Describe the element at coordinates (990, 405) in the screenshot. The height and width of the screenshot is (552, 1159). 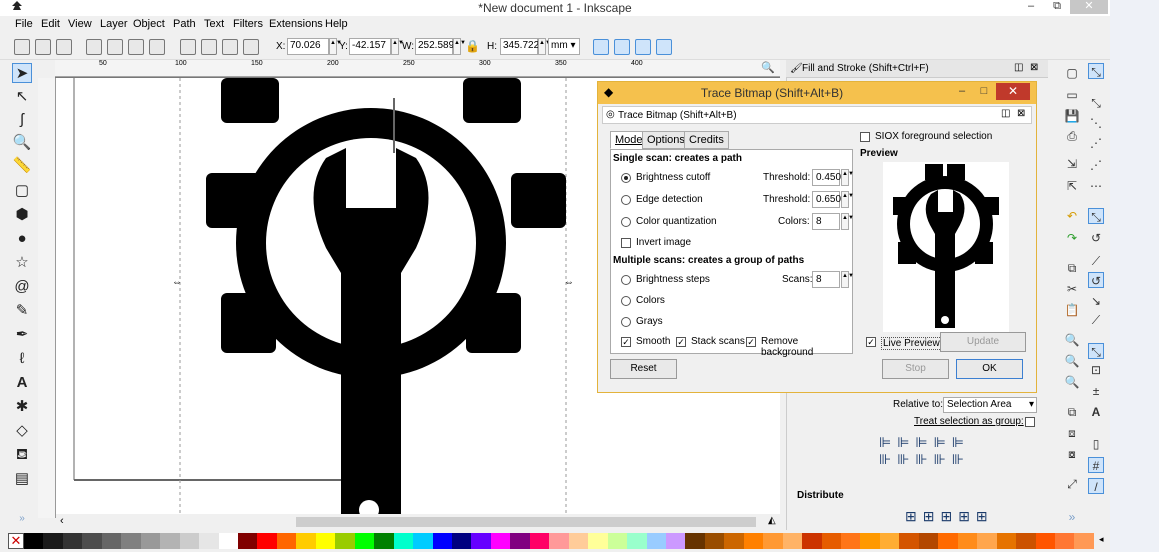
I see `relative-to-select: Selection Area ▾` at that location.